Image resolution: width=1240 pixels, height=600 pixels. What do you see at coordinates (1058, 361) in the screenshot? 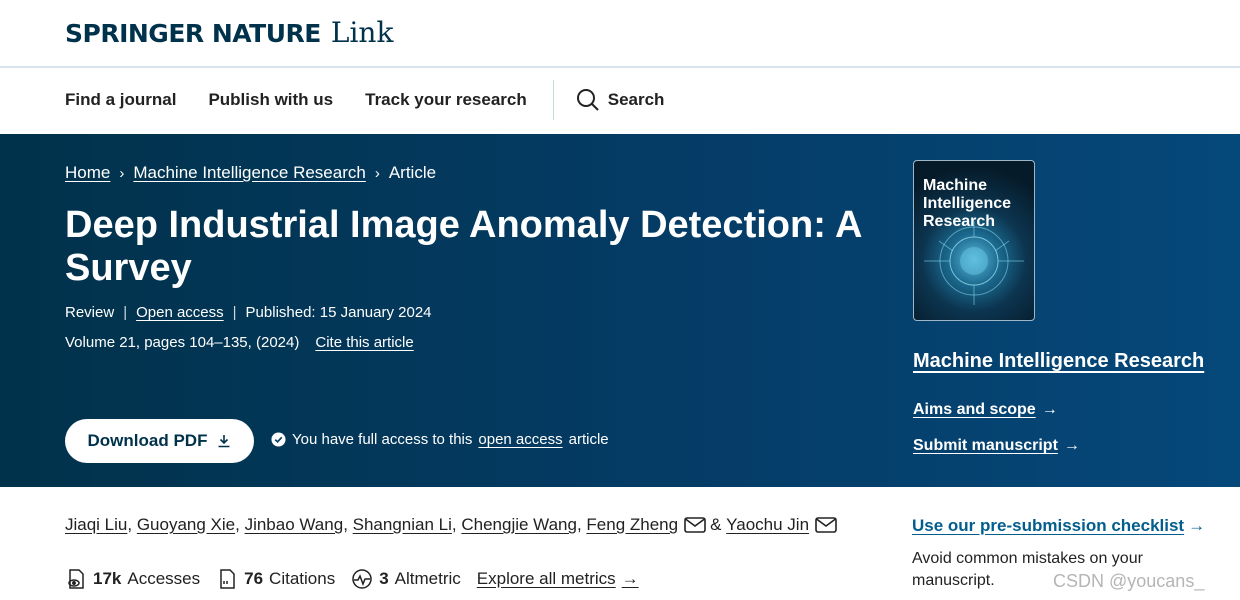
I see `journal-name-link: Machine Intelligence Research` at bounding box center [1058, 361].